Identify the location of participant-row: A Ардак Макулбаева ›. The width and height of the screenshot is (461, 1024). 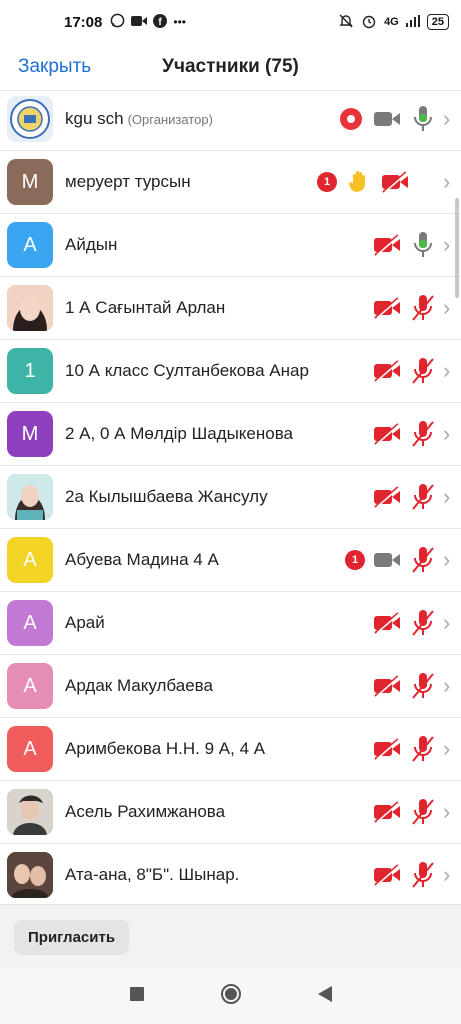
(230, 686).